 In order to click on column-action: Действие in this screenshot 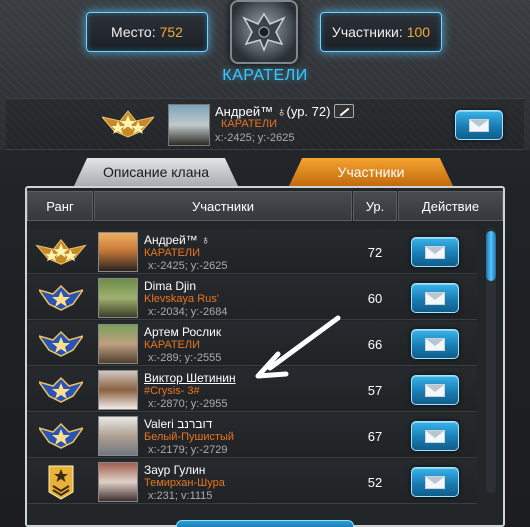, I will do `click(450, 206)`.